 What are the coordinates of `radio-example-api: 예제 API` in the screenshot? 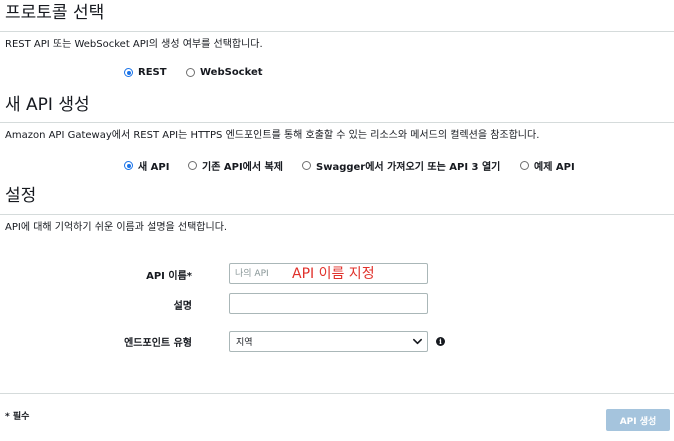 It's located at (547, 165).